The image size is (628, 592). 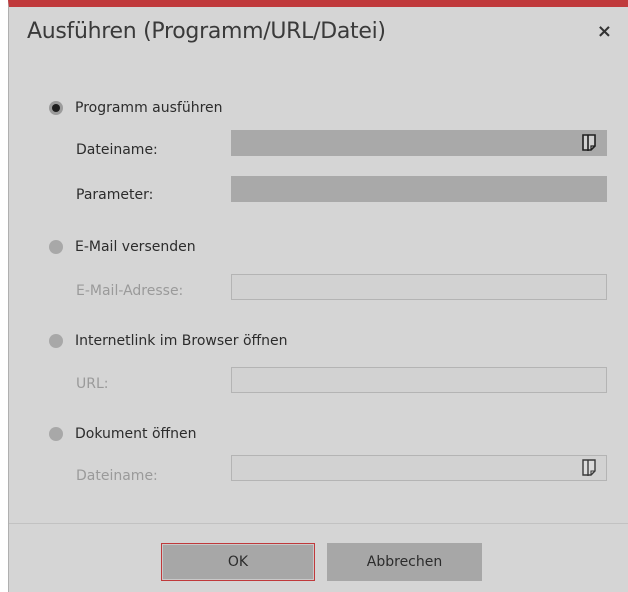 I want to click on email-address-label: E-Mail-Adresse:, so click(x=130, y=291).